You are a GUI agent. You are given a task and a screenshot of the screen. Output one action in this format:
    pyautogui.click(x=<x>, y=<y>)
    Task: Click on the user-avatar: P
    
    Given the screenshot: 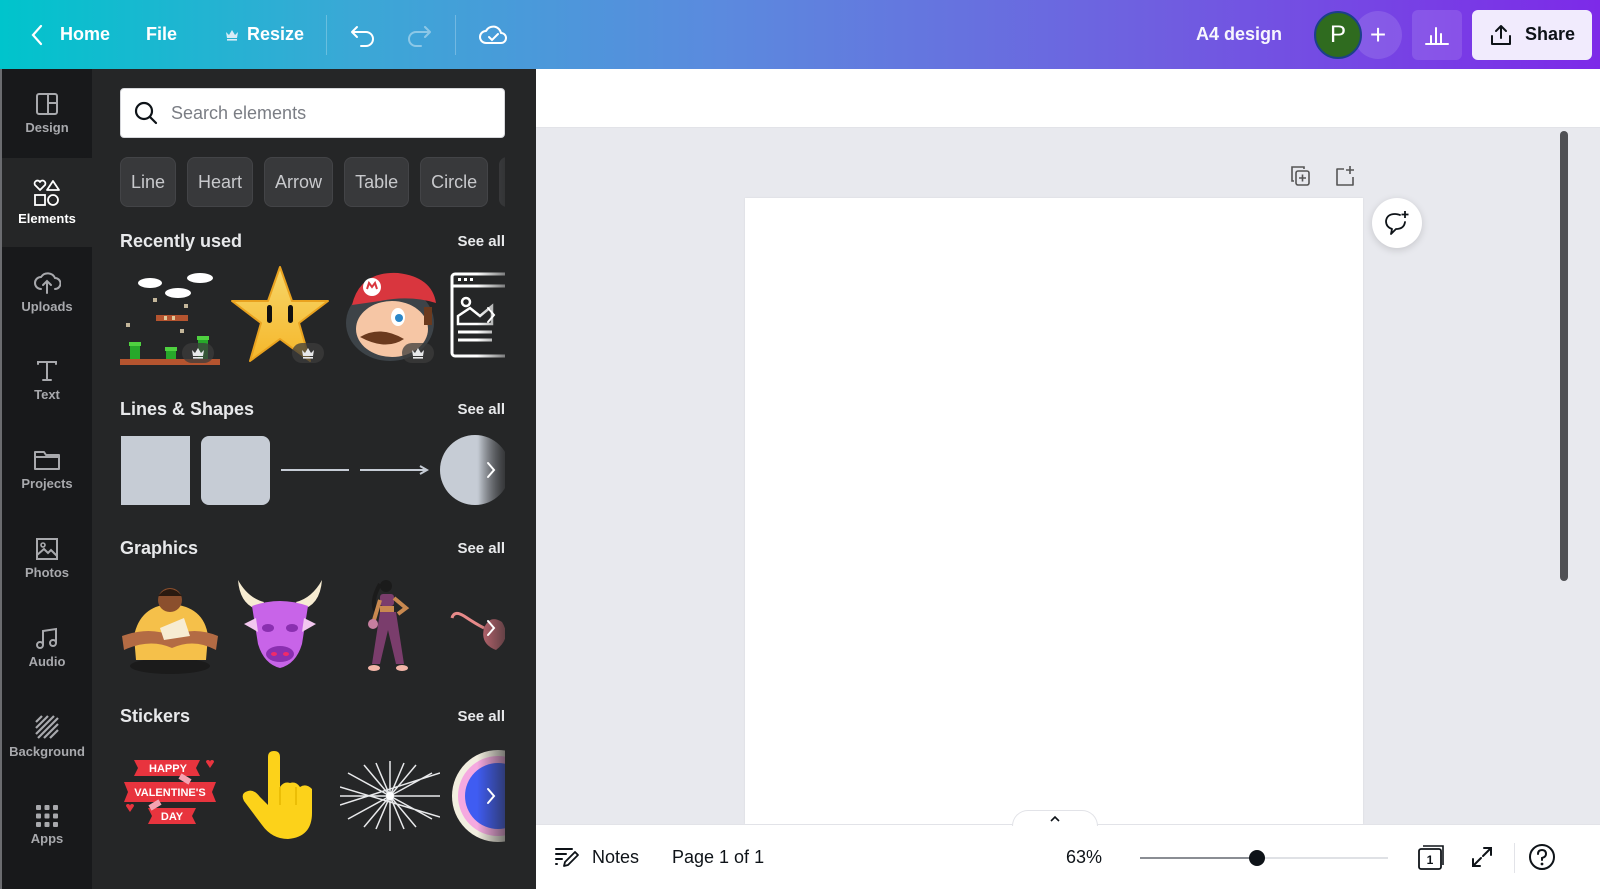 What is the action you would take?
    pyautogui.click(x=1338, y=34)
    